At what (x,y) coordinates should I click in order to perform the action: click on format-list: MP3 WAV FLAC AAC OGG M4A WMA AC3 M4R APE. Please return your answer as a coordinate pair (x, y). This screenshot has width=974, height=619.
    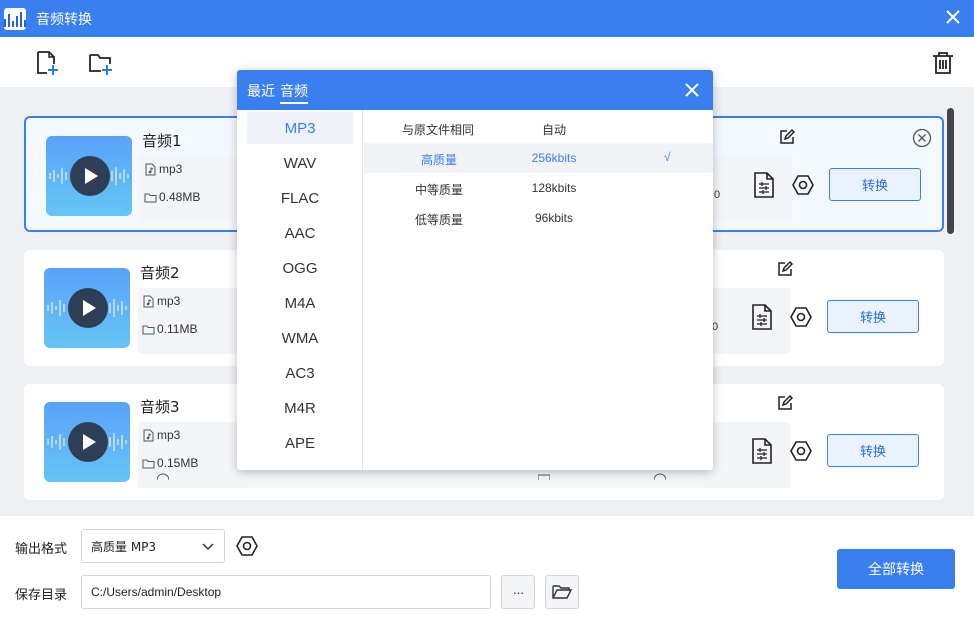
    Looking at the image, I should click on (300, 290).